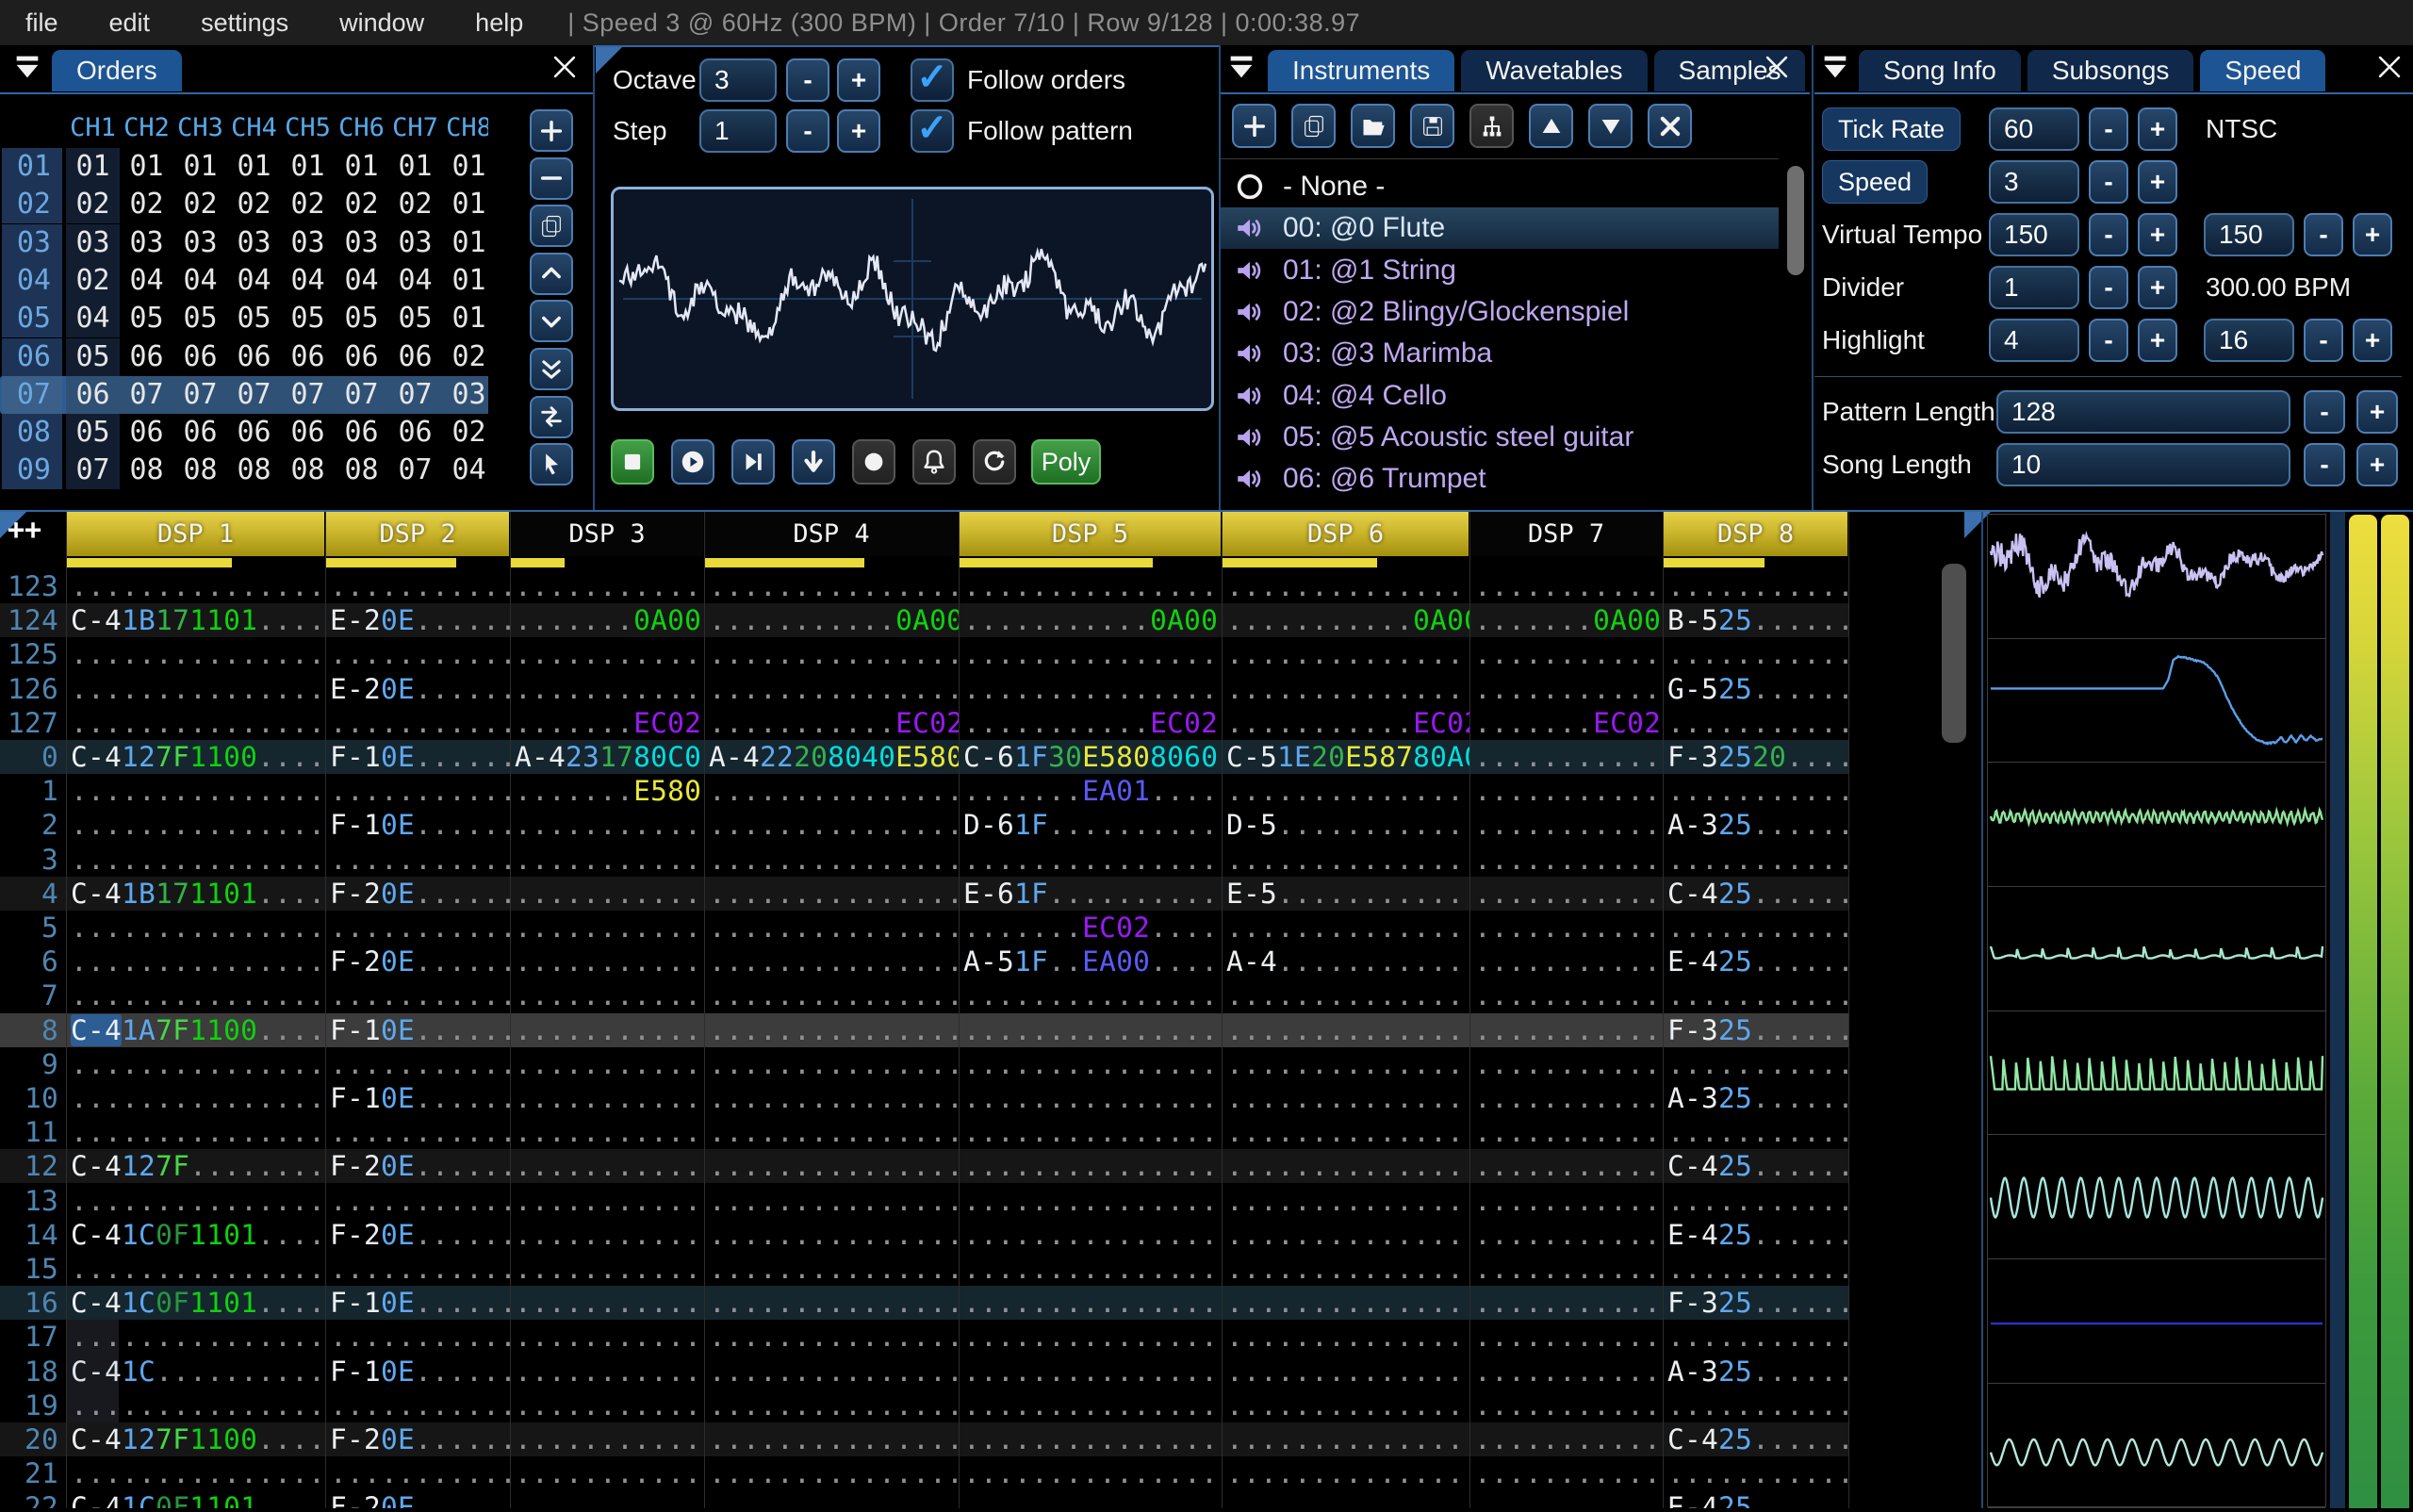 Image resolution: width=2413 pixels, height=1512 pixels. I want to click on instrument-item: 03: @3 Marimba, so click(1500, 354).